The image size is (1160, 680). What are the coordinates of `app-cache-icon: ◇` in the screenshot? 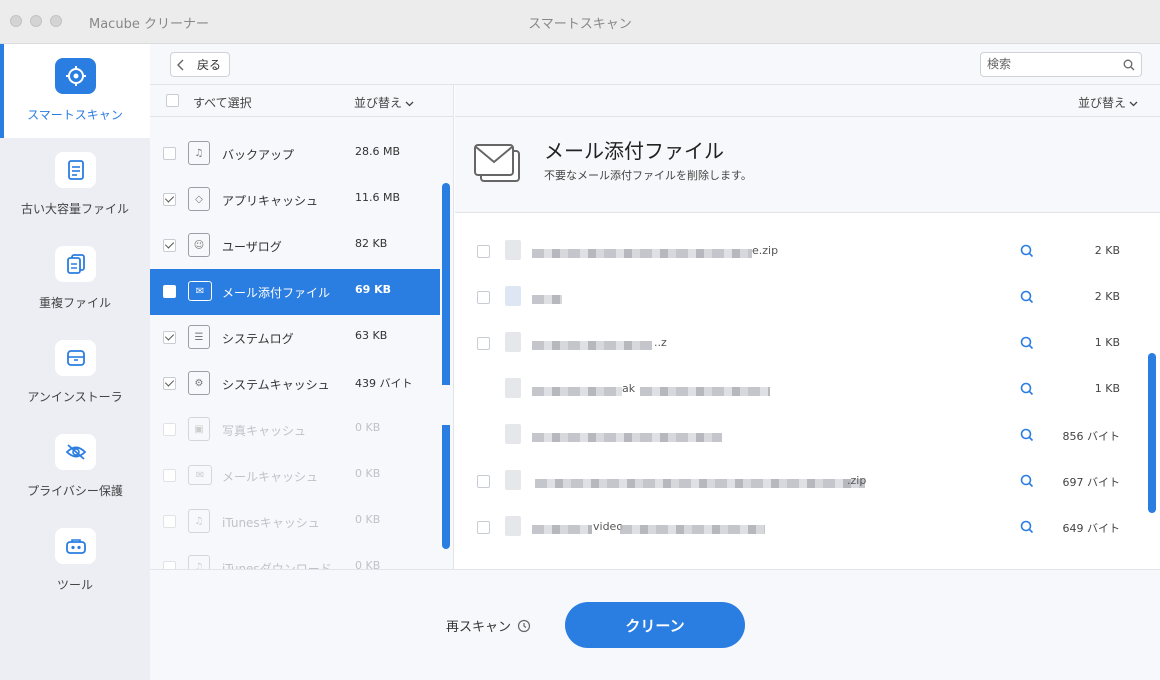 It's located at (199, 199).